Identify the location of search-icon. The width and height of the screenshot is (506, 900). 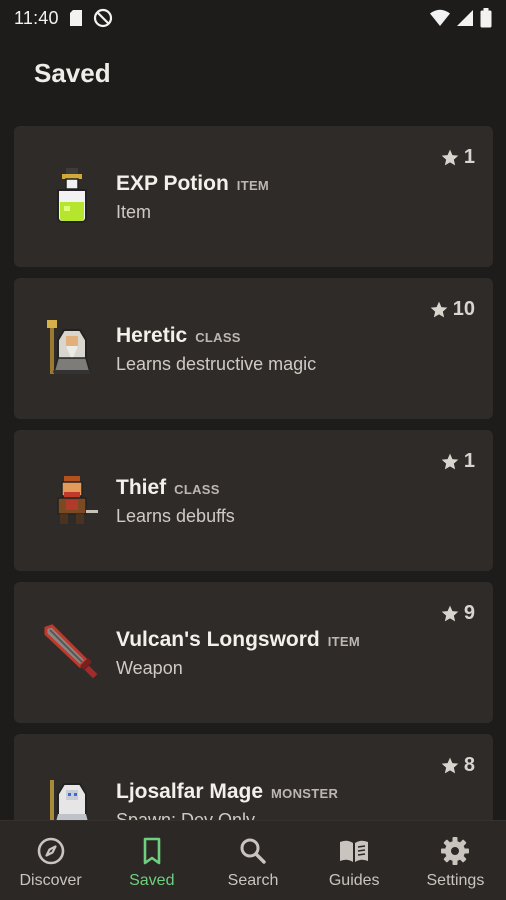
(253, 851).